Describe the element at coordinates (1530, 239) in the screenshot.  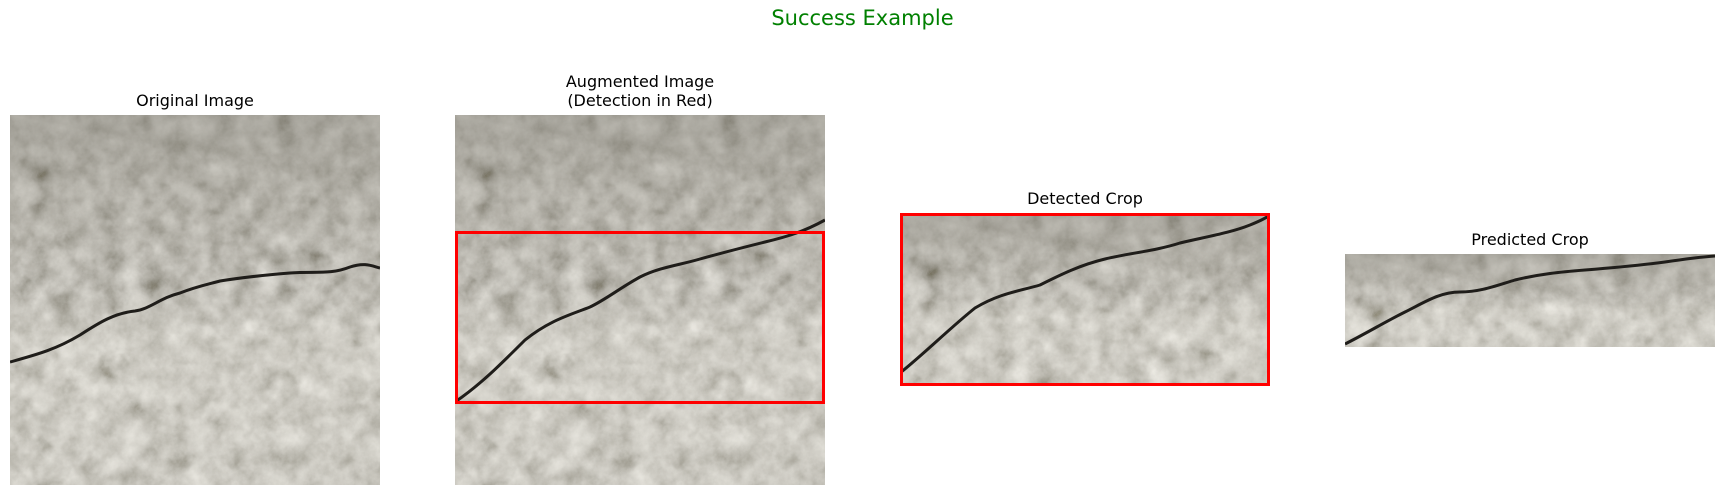
I see `panel-title-predicted: Predicted Crop` at that location.